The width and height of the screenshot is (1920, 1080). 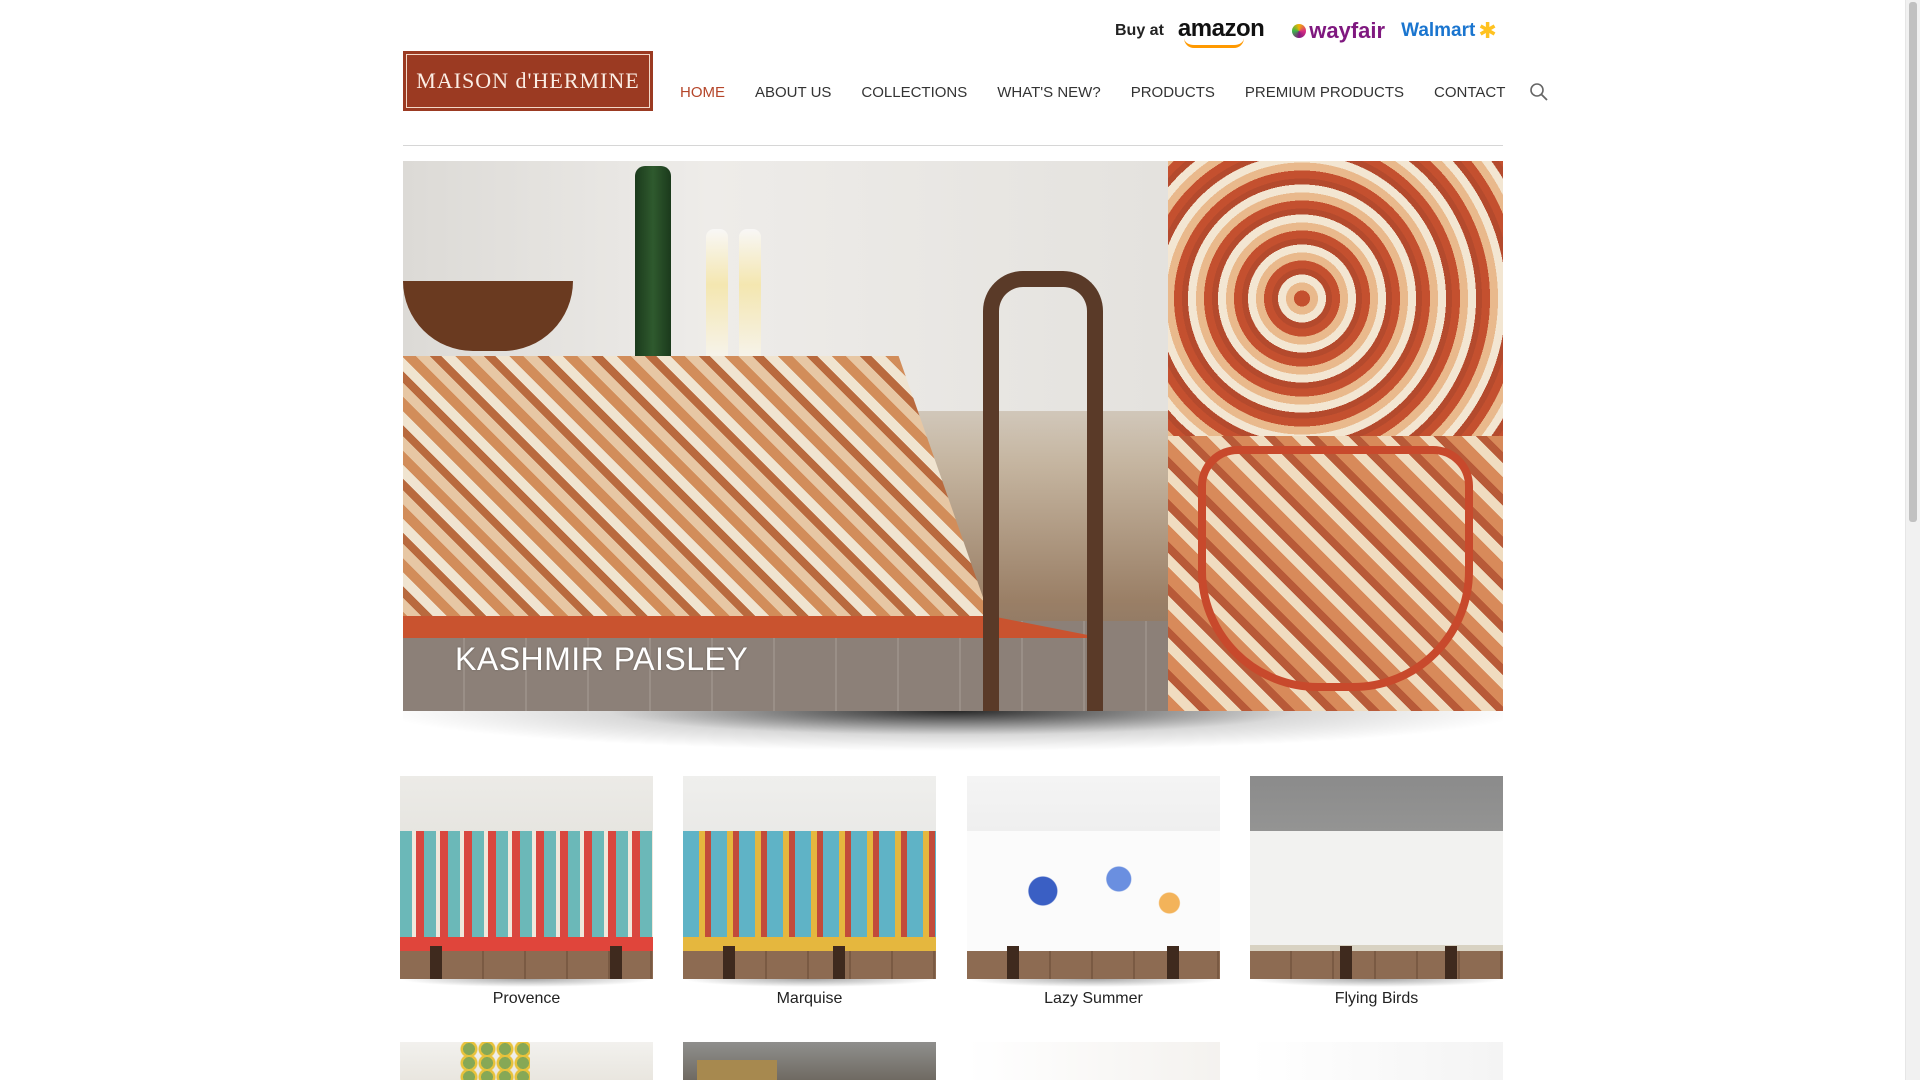 What do you see at coordinates (1469, 92) in the screenshot?
I see `nav-item-contact: CONTACT` at bounding box center [1469, 92].